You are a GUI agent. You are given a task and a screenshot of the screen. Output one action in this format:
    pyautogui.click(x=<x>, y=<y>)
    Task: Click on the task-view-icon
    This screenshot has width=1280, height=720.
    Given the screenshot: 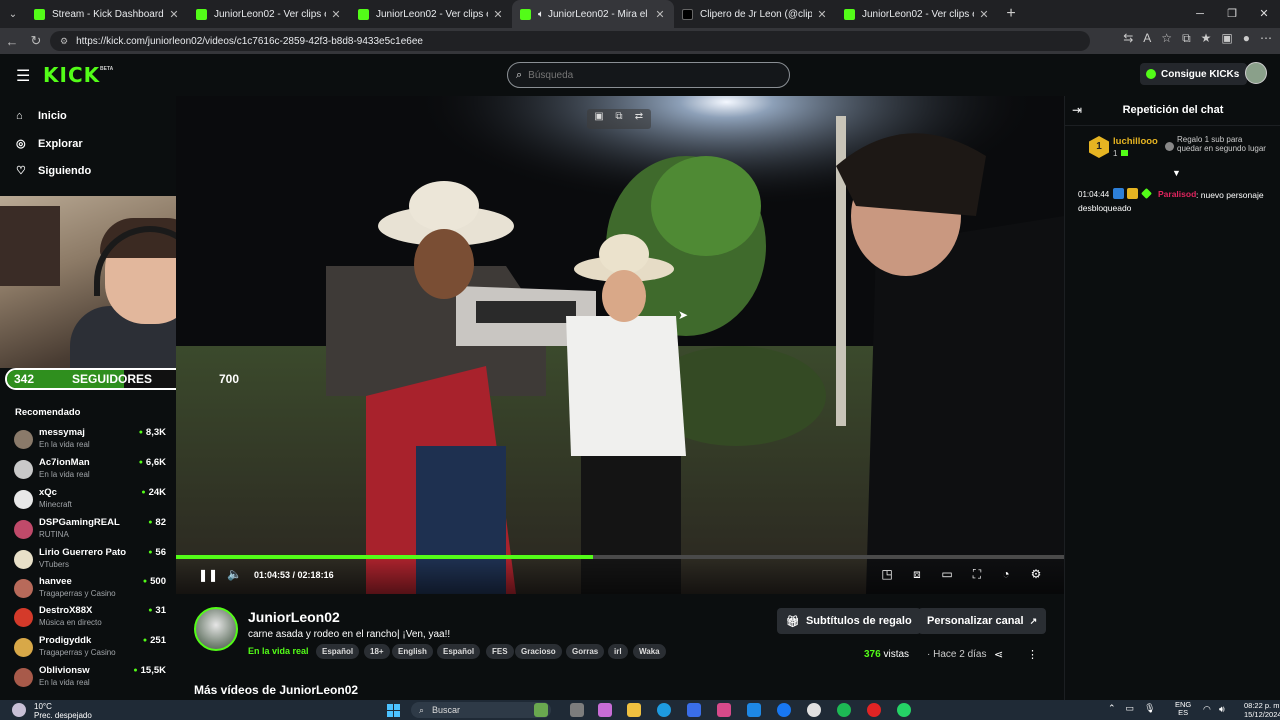 What is the action you would take?
    pyautogui.click(x=577, y=710)
    